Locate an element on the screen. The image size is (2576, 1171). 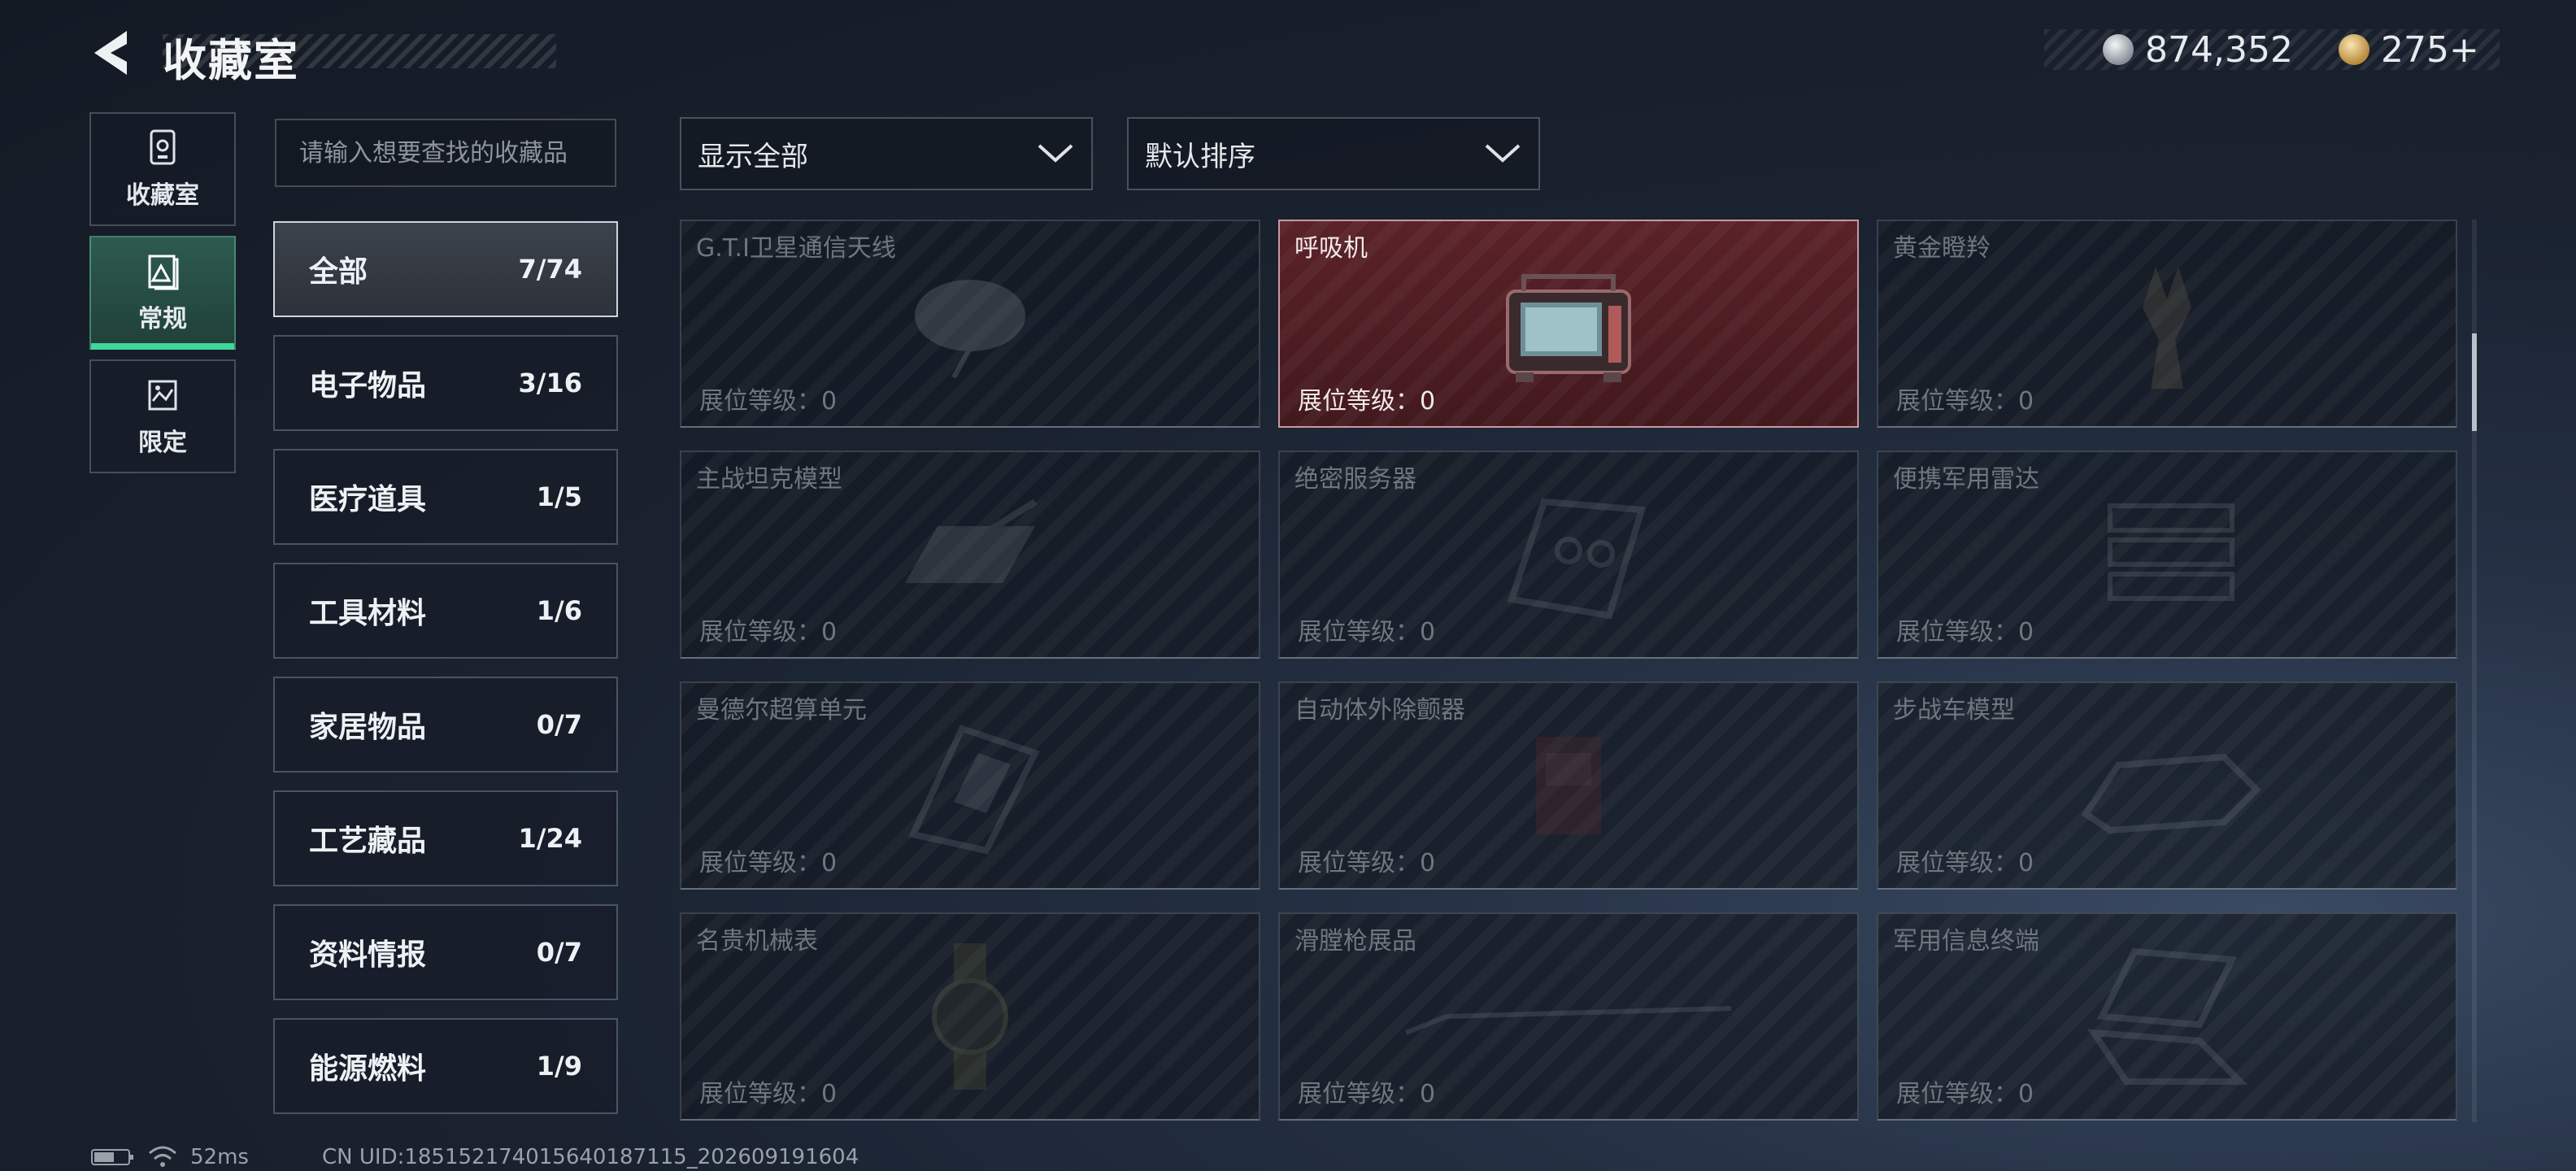
category-name: 工具材料 is located at coordinates (368, 613).